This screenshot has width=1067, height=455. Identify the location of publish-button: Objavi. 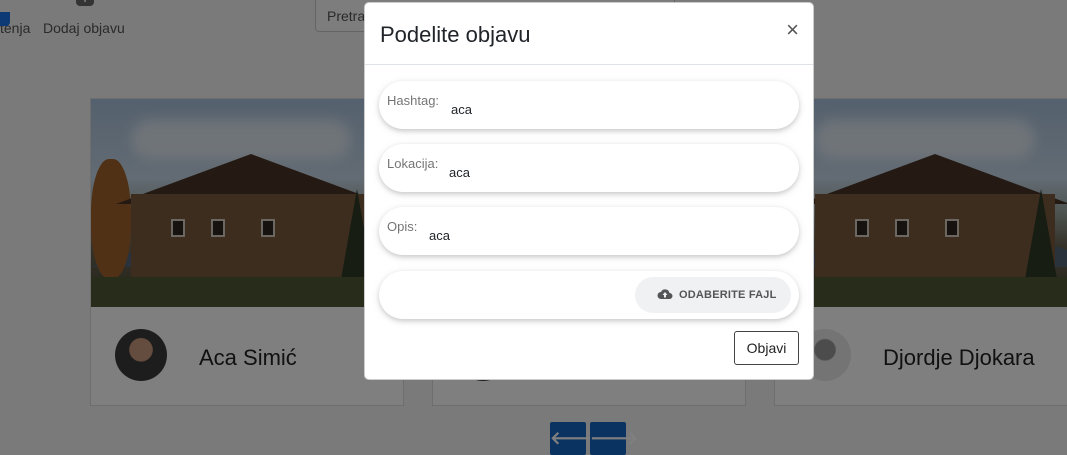
(766, 348).